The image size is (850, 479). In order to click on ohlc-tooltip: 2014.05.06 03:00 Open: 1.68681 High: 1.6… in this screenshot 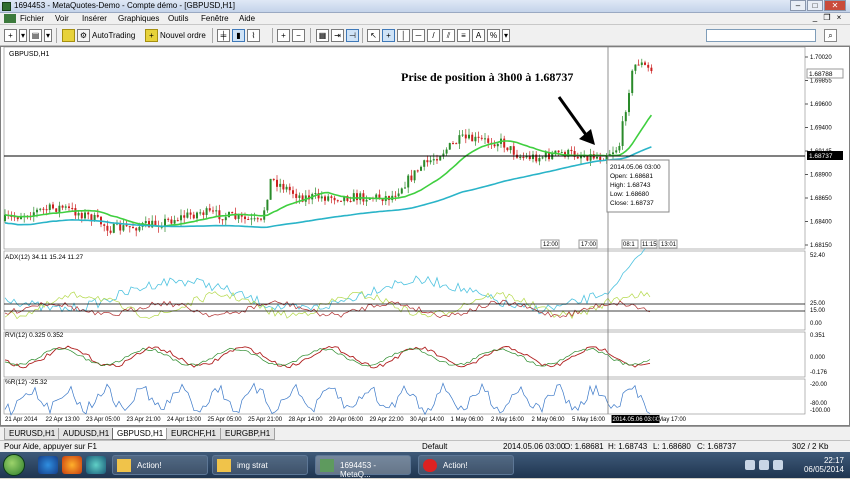, I will do `click(638, 186)`.